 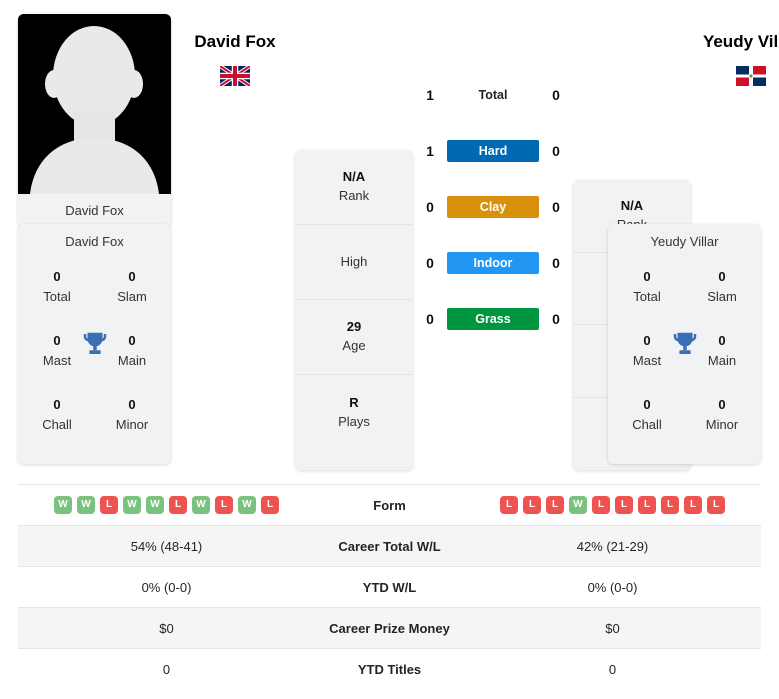 I want to click on h2h-row: 1 Hard 0, so click(x=493, y=151).